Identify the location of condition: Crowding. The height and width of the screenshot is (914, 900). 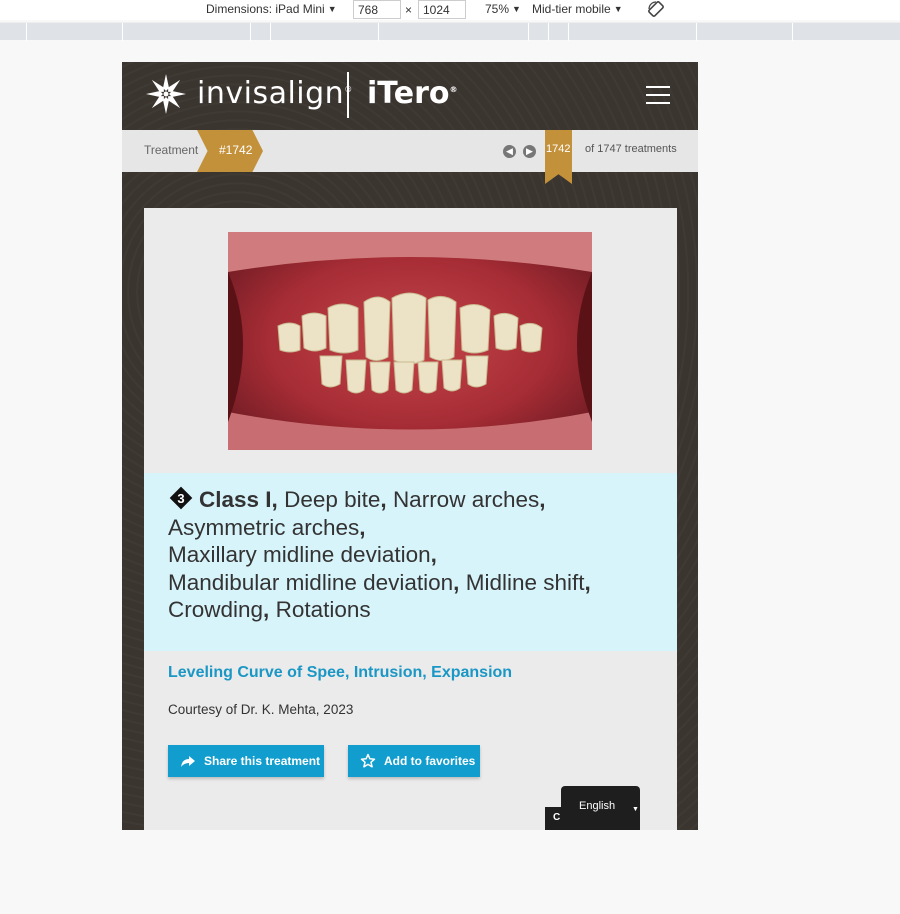
(216, 609).